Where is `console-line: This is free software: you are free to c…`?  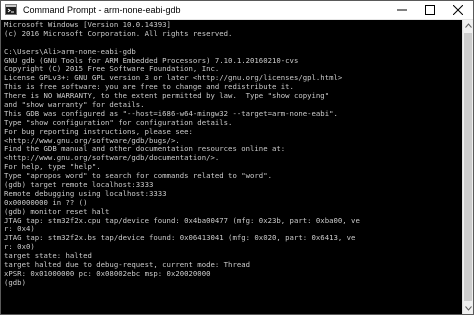 console-line: This is free software: you are free to c… is located at coordinates (149, 87).